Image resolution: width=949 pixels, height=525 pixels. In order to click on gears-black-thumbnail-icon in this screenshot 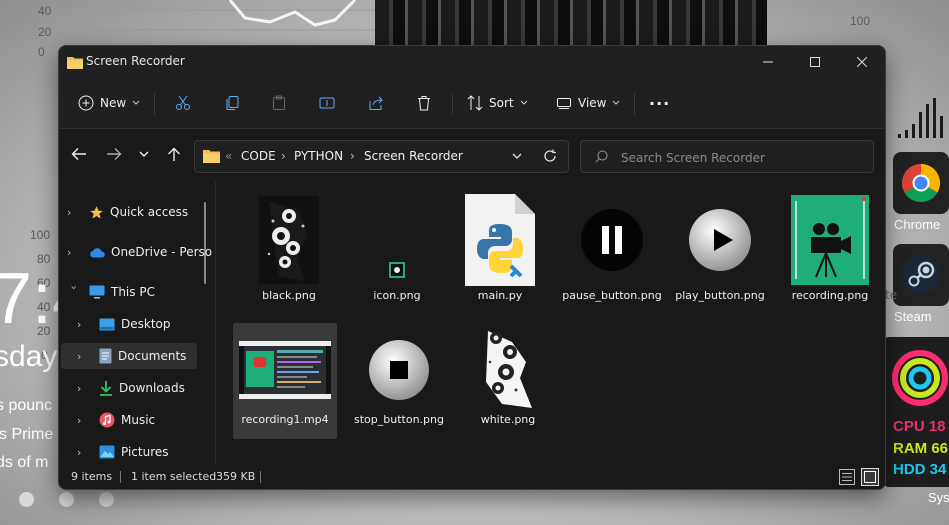, I will do `click(289, 240)`.